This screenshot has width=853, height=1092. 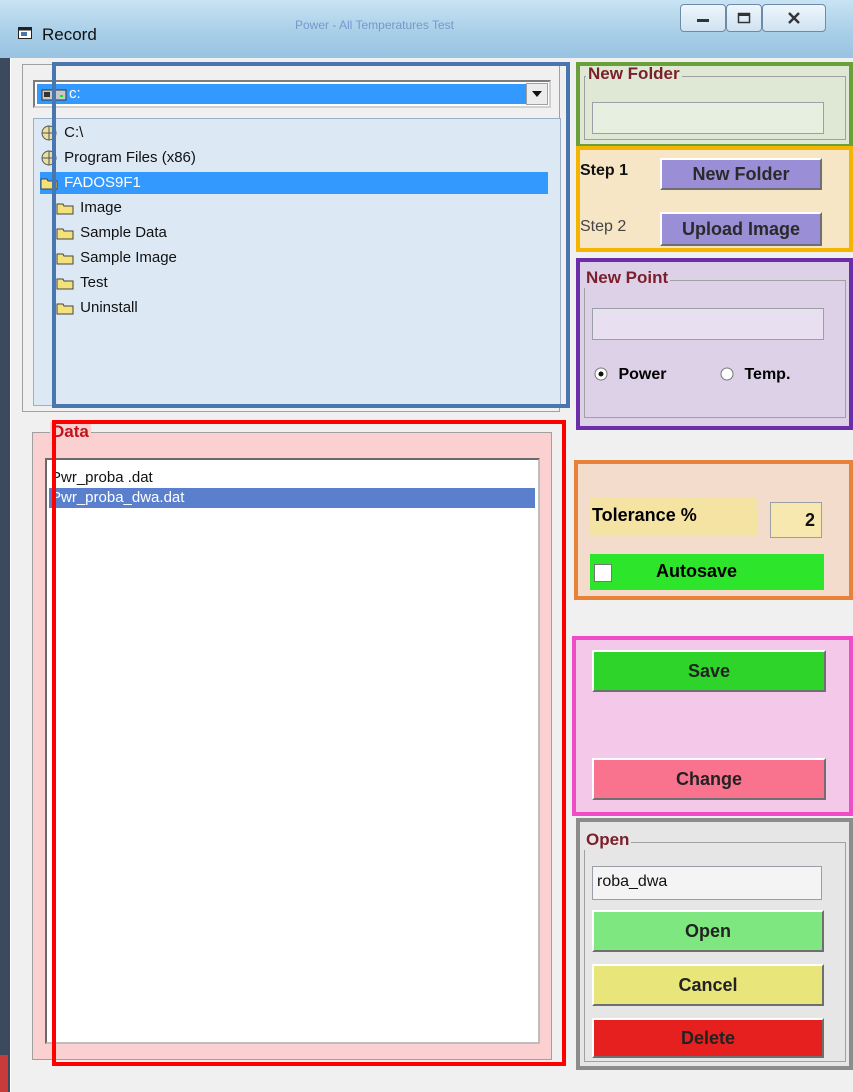 What do you see at coordinates (796, 520) in the screenshot?
I see `tolerance-input: 2` at bounding box center [796, 520].